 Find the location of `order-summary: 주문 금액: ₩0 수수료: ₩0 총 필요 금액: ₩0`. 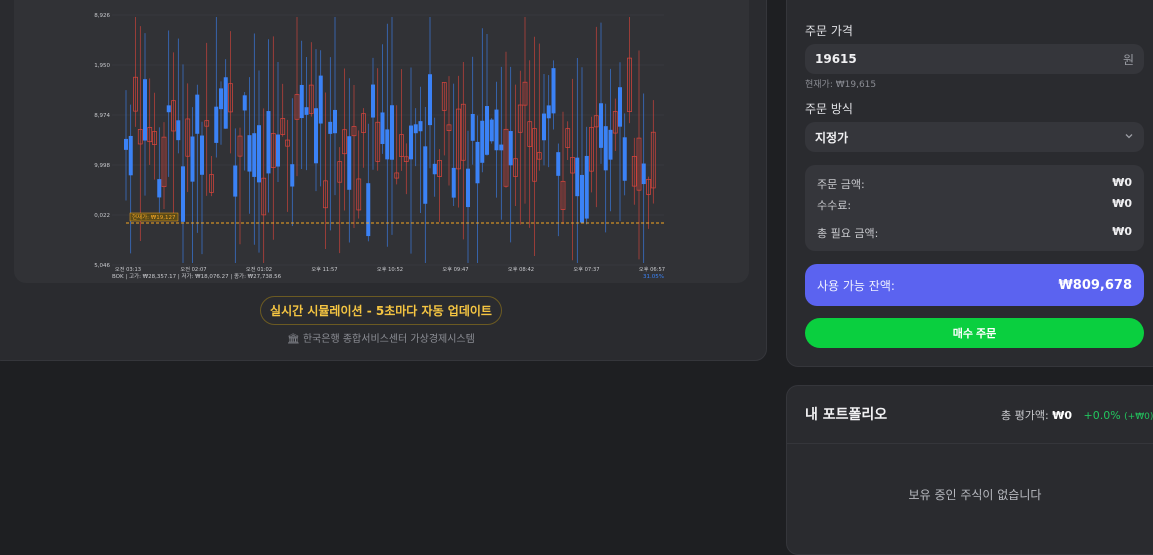

order-summary: 주문 금액: ₩0 수수료: ₩0 총 필요 금액: ₩0 is located at coordinates (974, 208).